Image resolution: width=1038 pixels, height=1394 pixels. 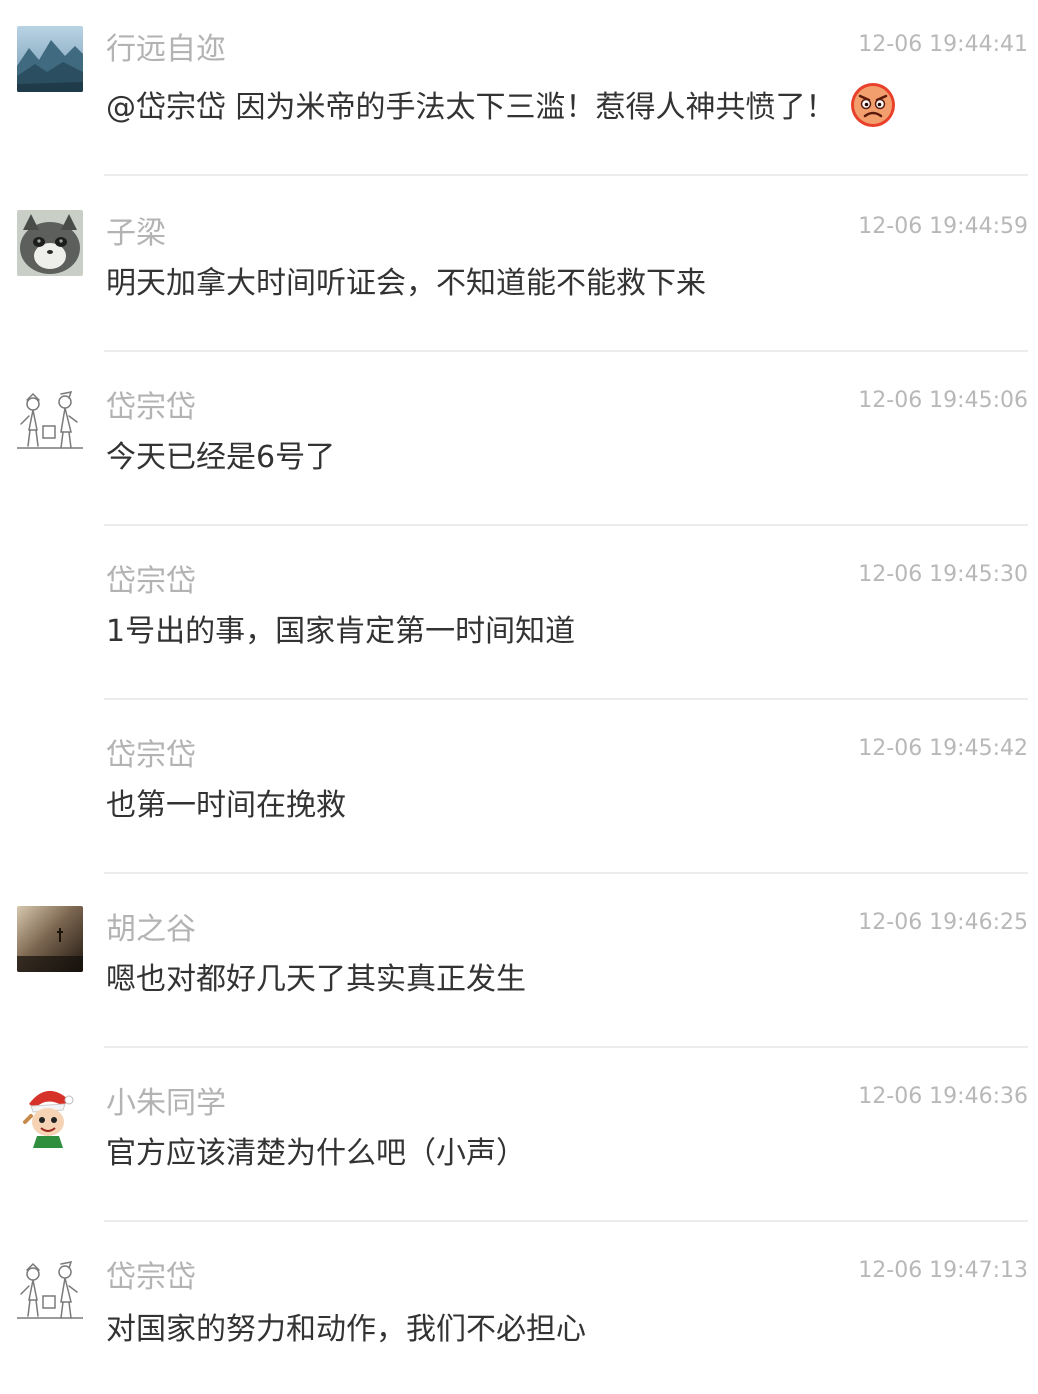 I want to click on message-text: @岱宗岱 因为米帝的手法太下三滥！惹得人神共愤了！, so click(x=471, y=107).